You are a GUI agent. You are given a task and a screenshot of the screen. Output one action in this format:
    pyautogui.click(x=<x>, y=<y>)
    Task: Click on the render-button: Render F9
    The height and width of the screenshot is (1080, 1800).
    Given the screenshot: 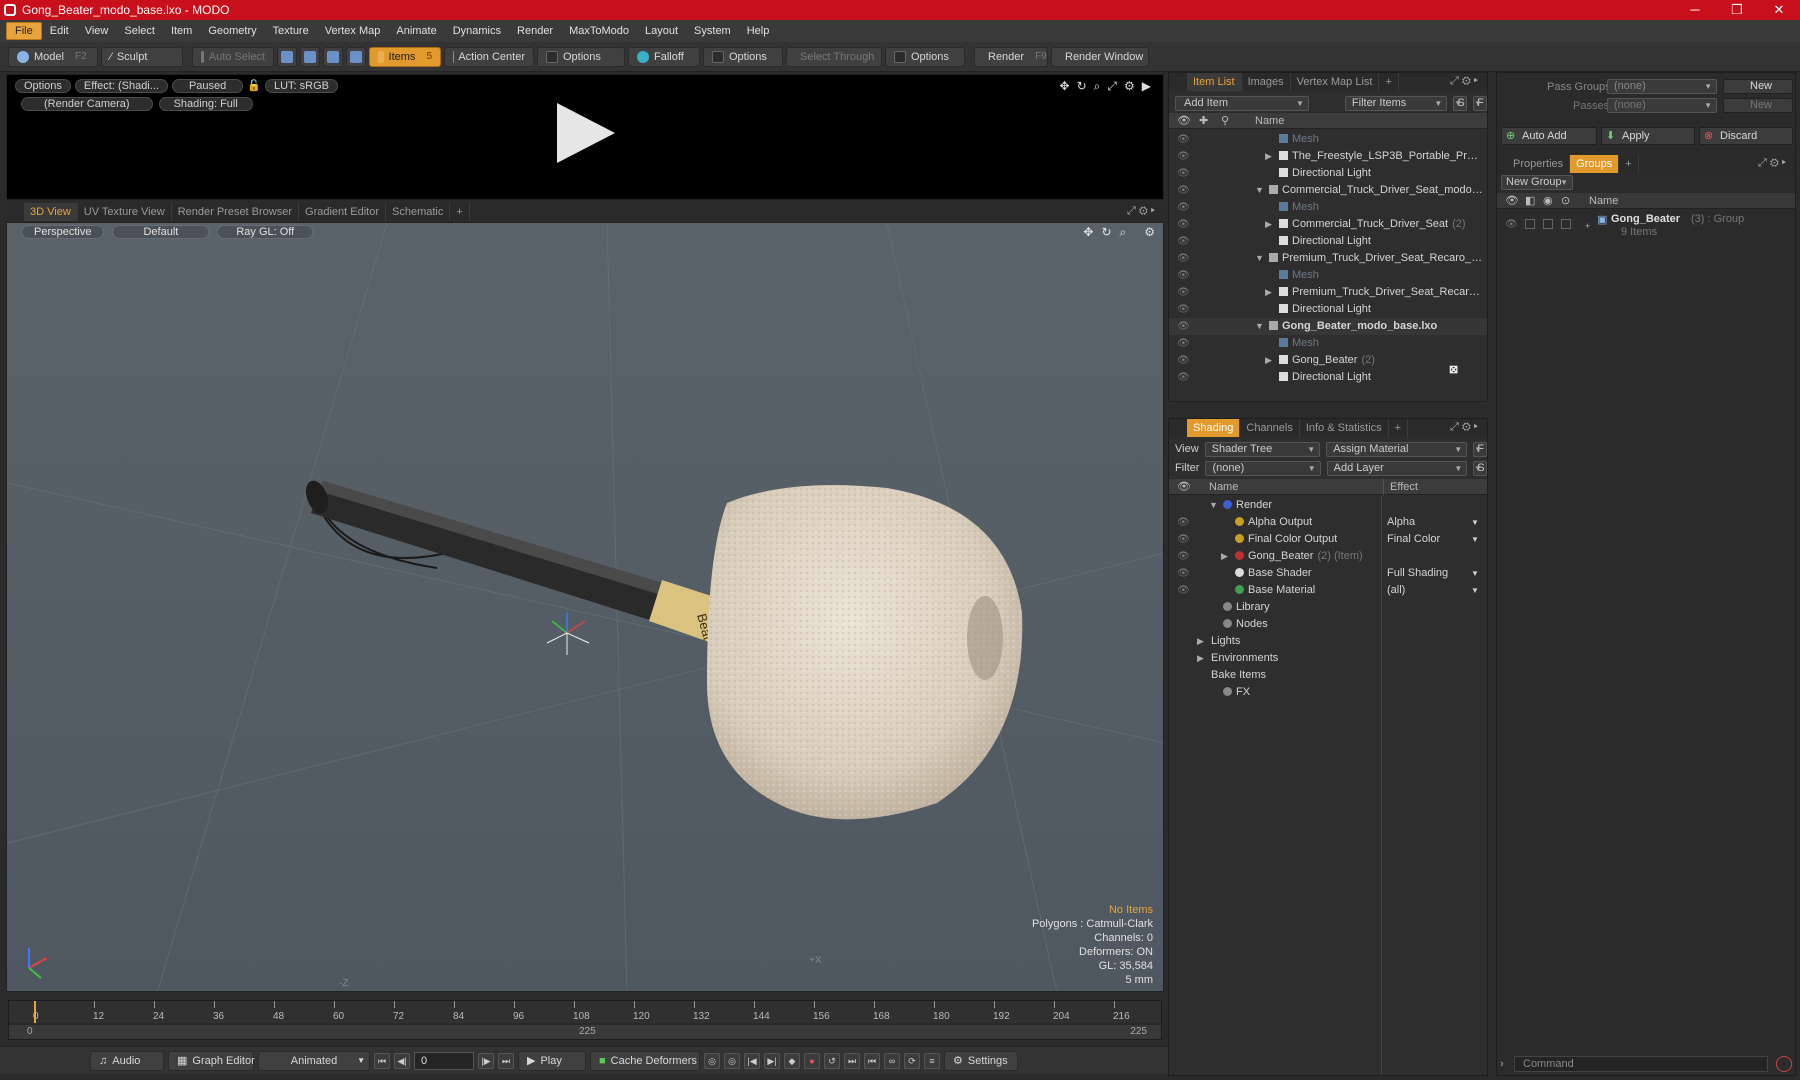 What is the action you would take?
    pyautogui.click(x=1011, y=56)
    